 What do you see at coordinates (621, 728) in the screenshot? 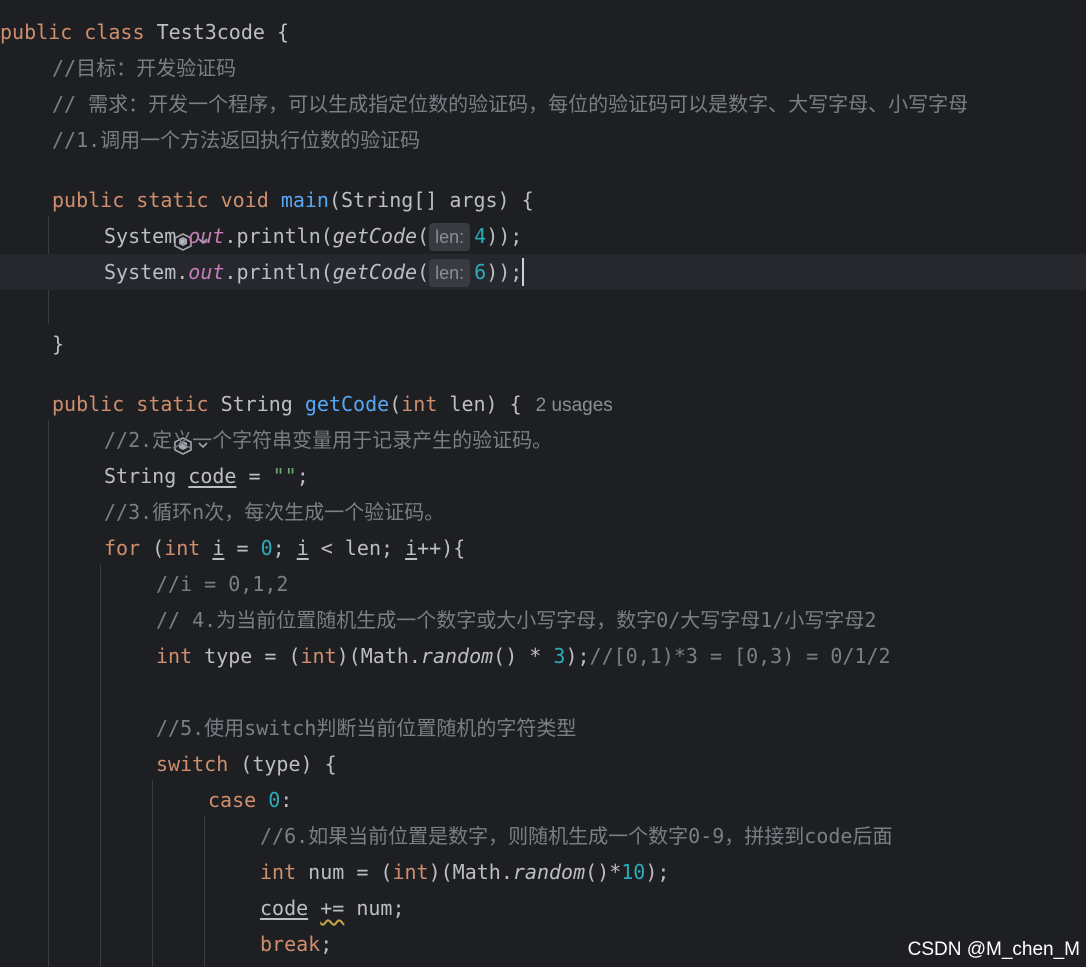
I see `code-line-comment: //5.使用switch判断当前位置随机的字符类型` at bounding box center [621, 728].